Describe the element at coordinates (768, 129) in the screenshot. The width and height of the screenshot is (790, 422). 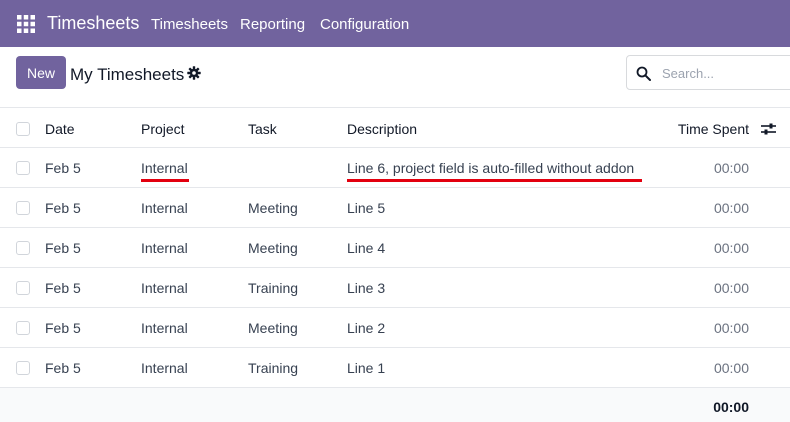
I see `optional-columns-icon` at that location.